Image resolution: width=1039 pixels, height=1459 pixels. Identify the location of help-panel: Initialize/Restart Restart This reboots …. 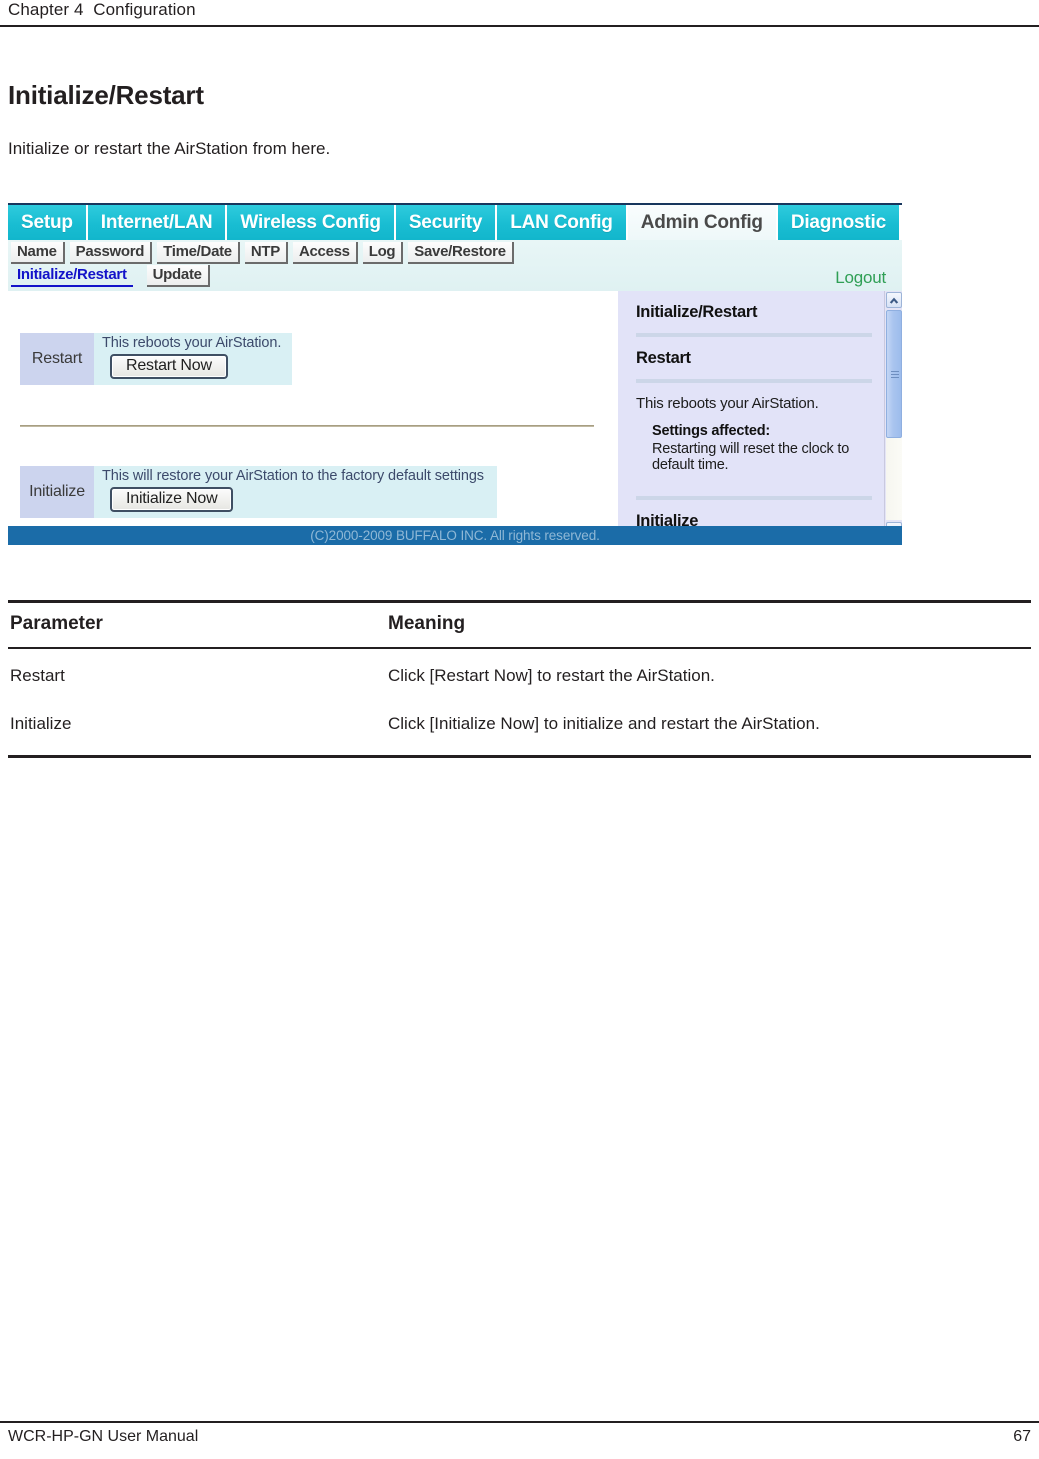
(757, 415).